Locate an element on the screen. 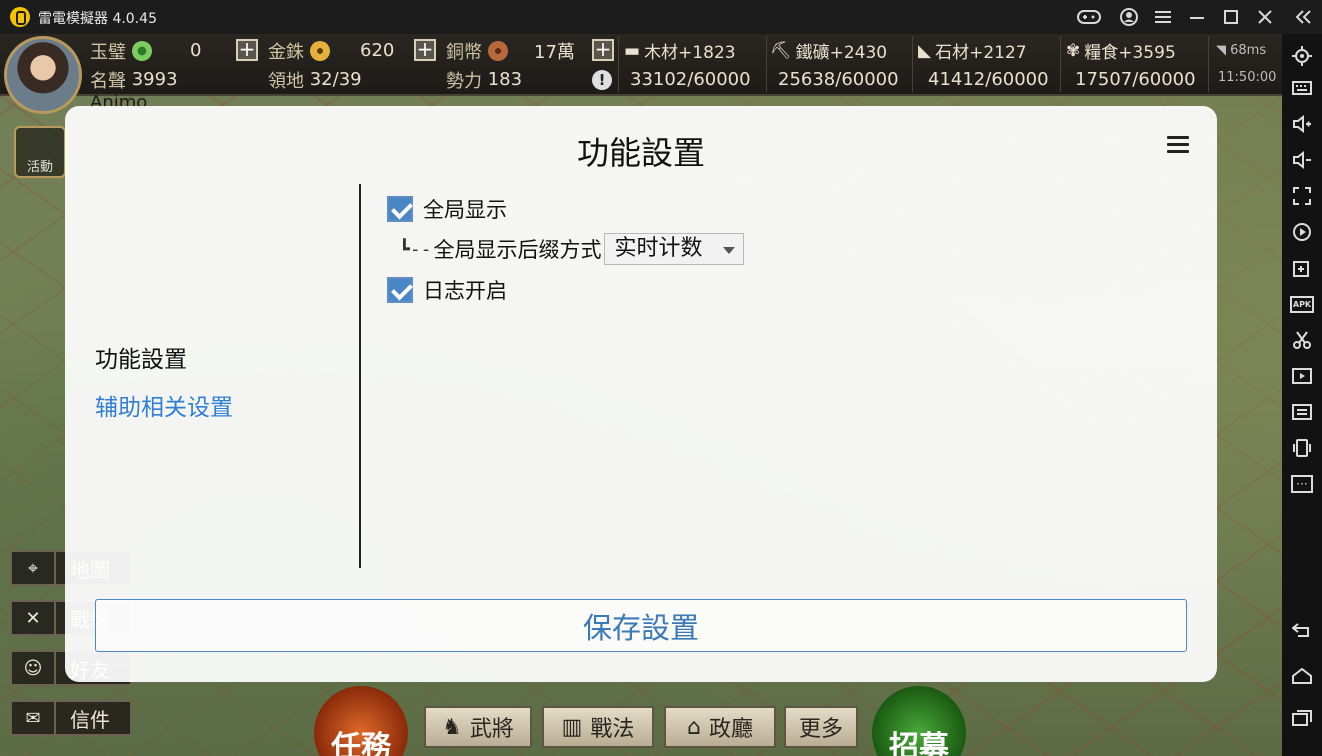  suffix-mode-select: 实时计数 is located at coordinates (673, 249).